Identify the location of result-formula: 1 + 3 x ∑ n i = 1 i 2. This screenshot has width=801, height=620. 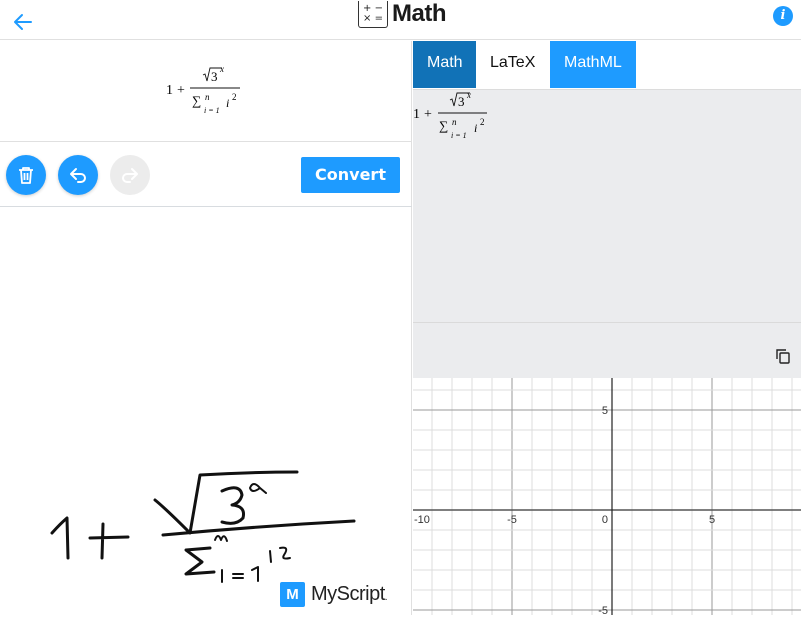
(450, 115).